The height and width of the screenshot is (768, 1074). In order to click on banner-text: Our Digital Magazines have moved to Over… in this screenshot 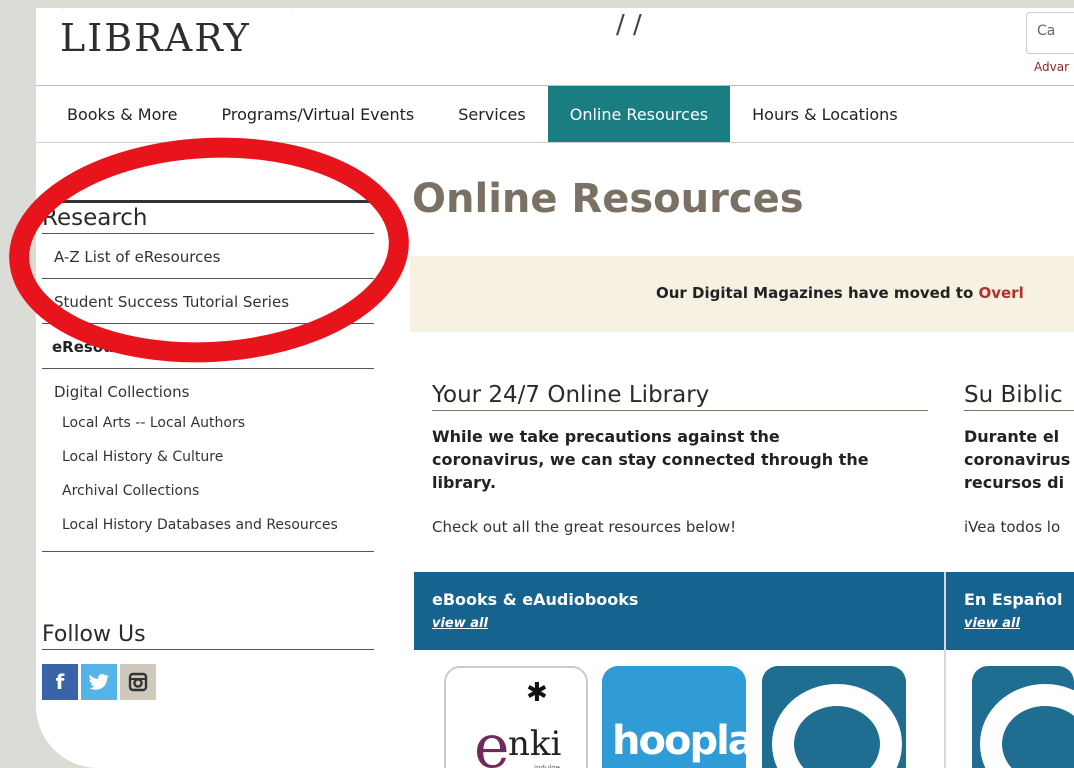, I will do `click(840, 293)`.